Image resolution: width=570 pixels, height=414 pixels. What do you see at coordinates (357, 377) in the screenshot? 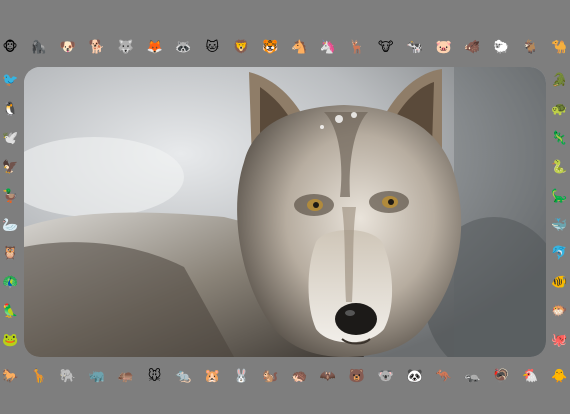
I see `emoji-bottom-12: 🐻` at bounding box center [357, 377].